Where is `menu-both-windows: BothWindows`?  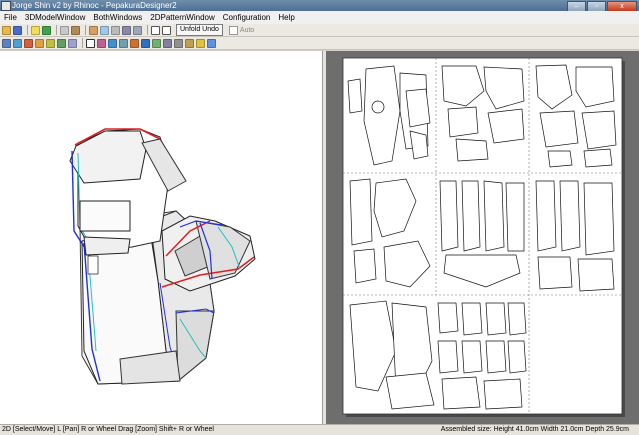 menu-both-windows: BothWindows is located at coordinates (117, 17).